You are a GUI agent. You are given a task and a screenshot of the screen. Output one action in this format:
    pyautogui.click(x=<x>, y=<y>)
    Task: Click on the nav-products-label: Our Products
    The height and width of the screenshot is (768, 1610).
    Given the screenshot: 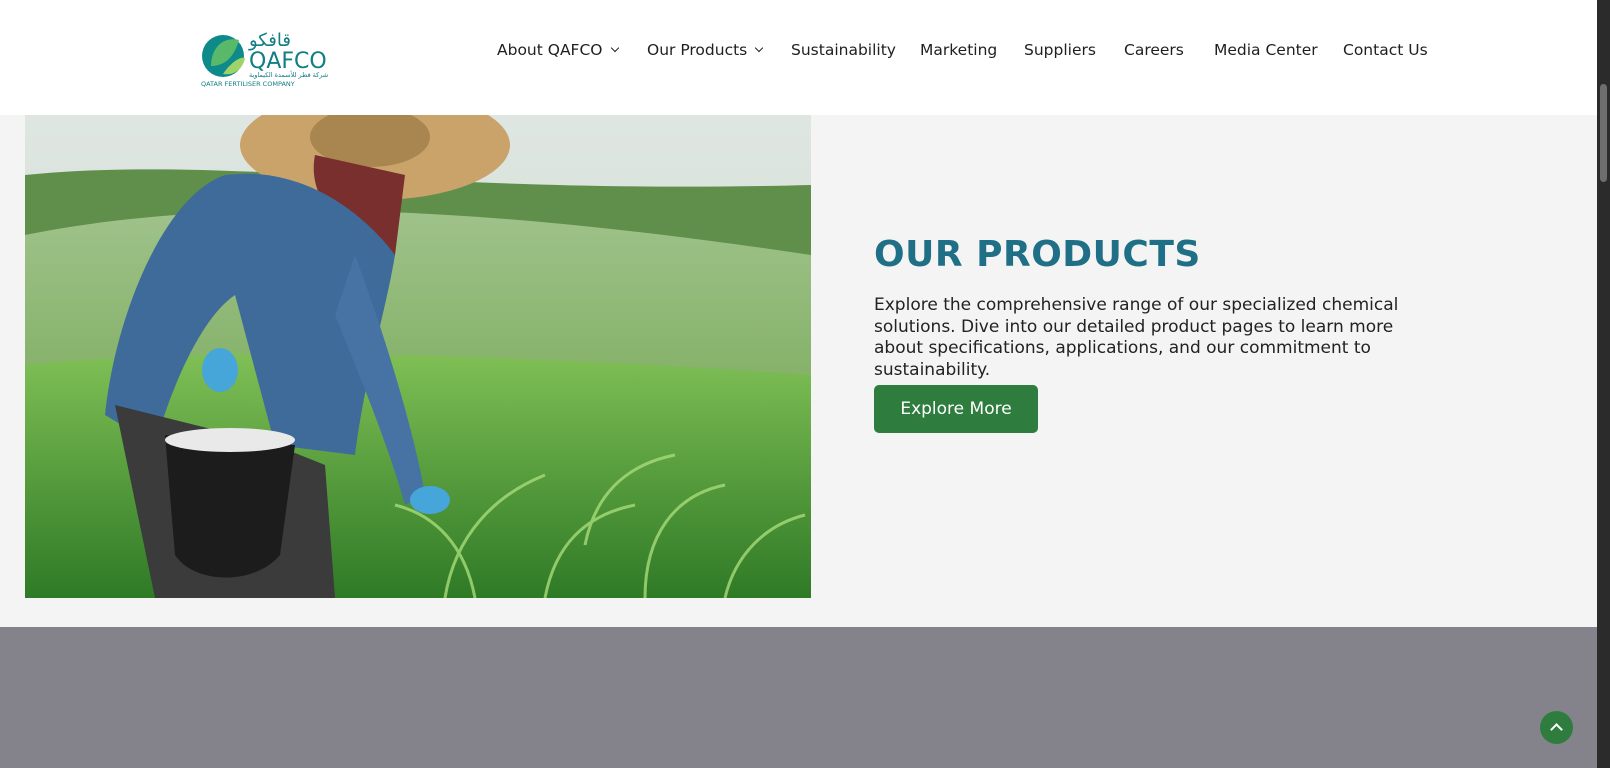 What is the action you would take?
    pyautogui.click(x=697, y=50)
    